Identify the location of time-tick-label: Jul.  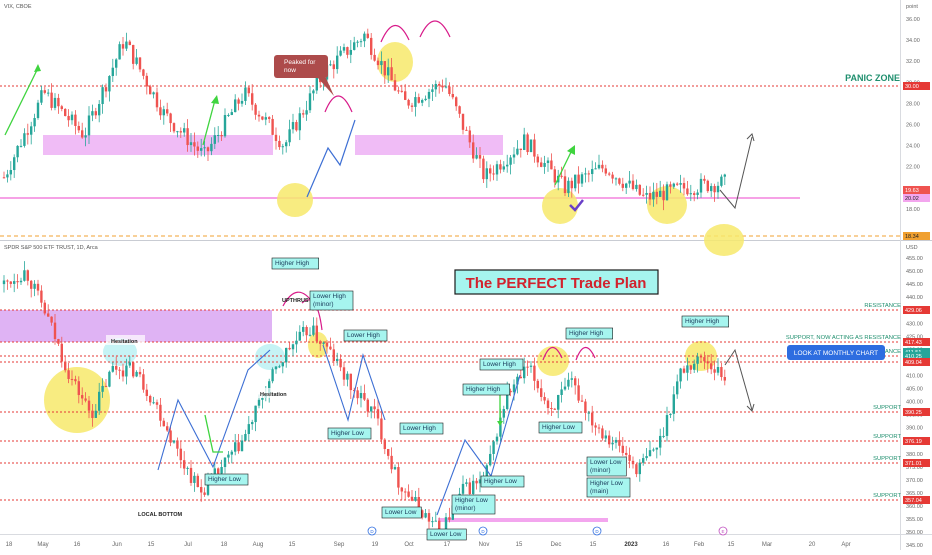
(188, 545).